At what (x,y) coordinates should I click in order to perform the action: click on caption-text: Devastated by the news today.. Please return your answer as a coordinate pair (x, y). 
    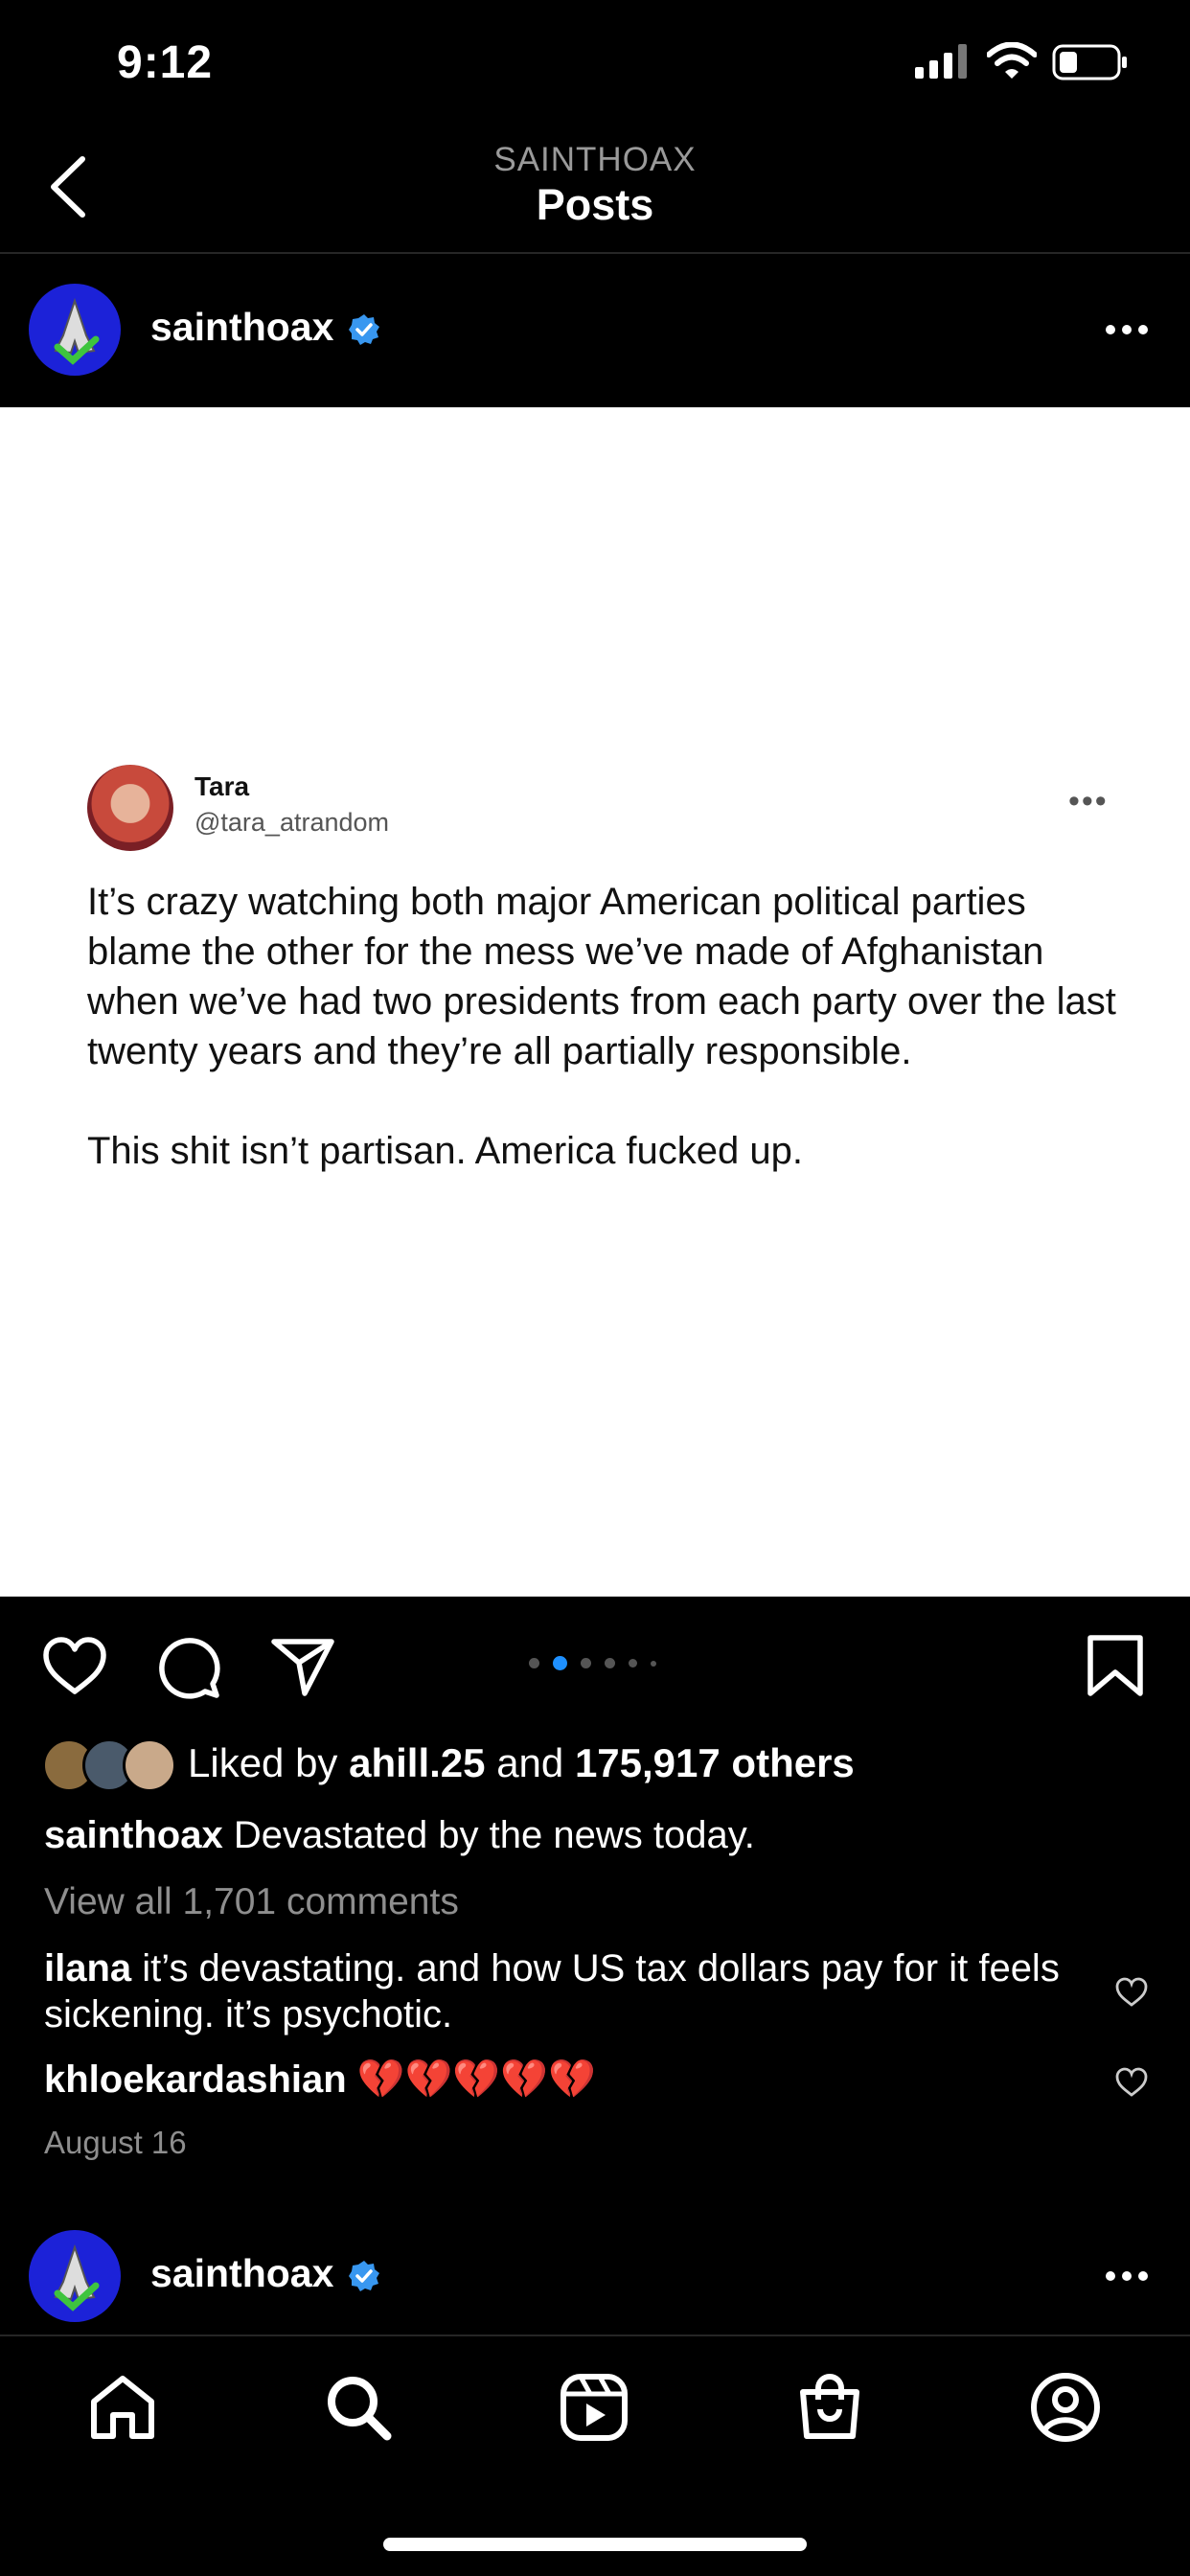
    Looking at the image, I should click on (494, 1835).